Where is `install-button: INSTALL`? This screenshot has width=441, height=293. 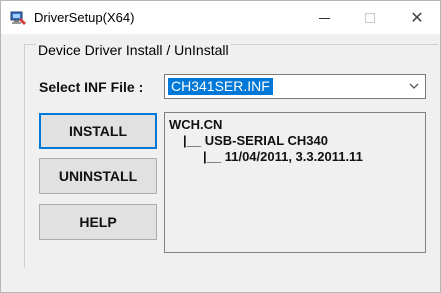 install-button: INSTALL is located at coordinates (98, 131).